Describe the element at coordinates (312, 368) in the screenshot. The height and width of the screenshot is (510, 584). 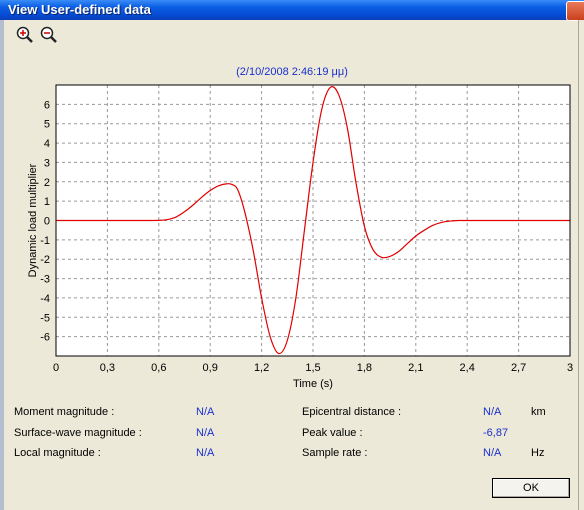
I see `x-tick-label: 1,5` at that location.